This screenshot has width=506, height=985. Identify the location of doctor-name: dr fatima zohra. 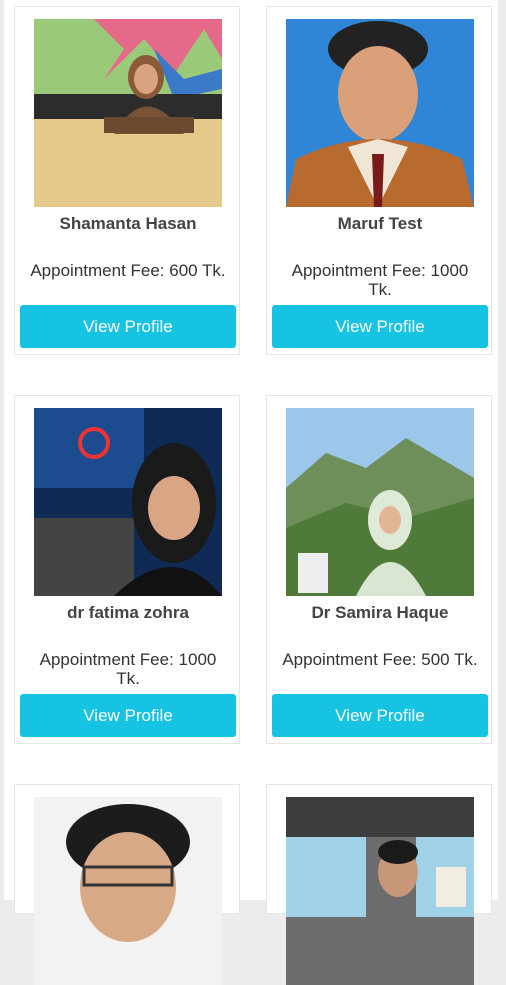
(128, 612).